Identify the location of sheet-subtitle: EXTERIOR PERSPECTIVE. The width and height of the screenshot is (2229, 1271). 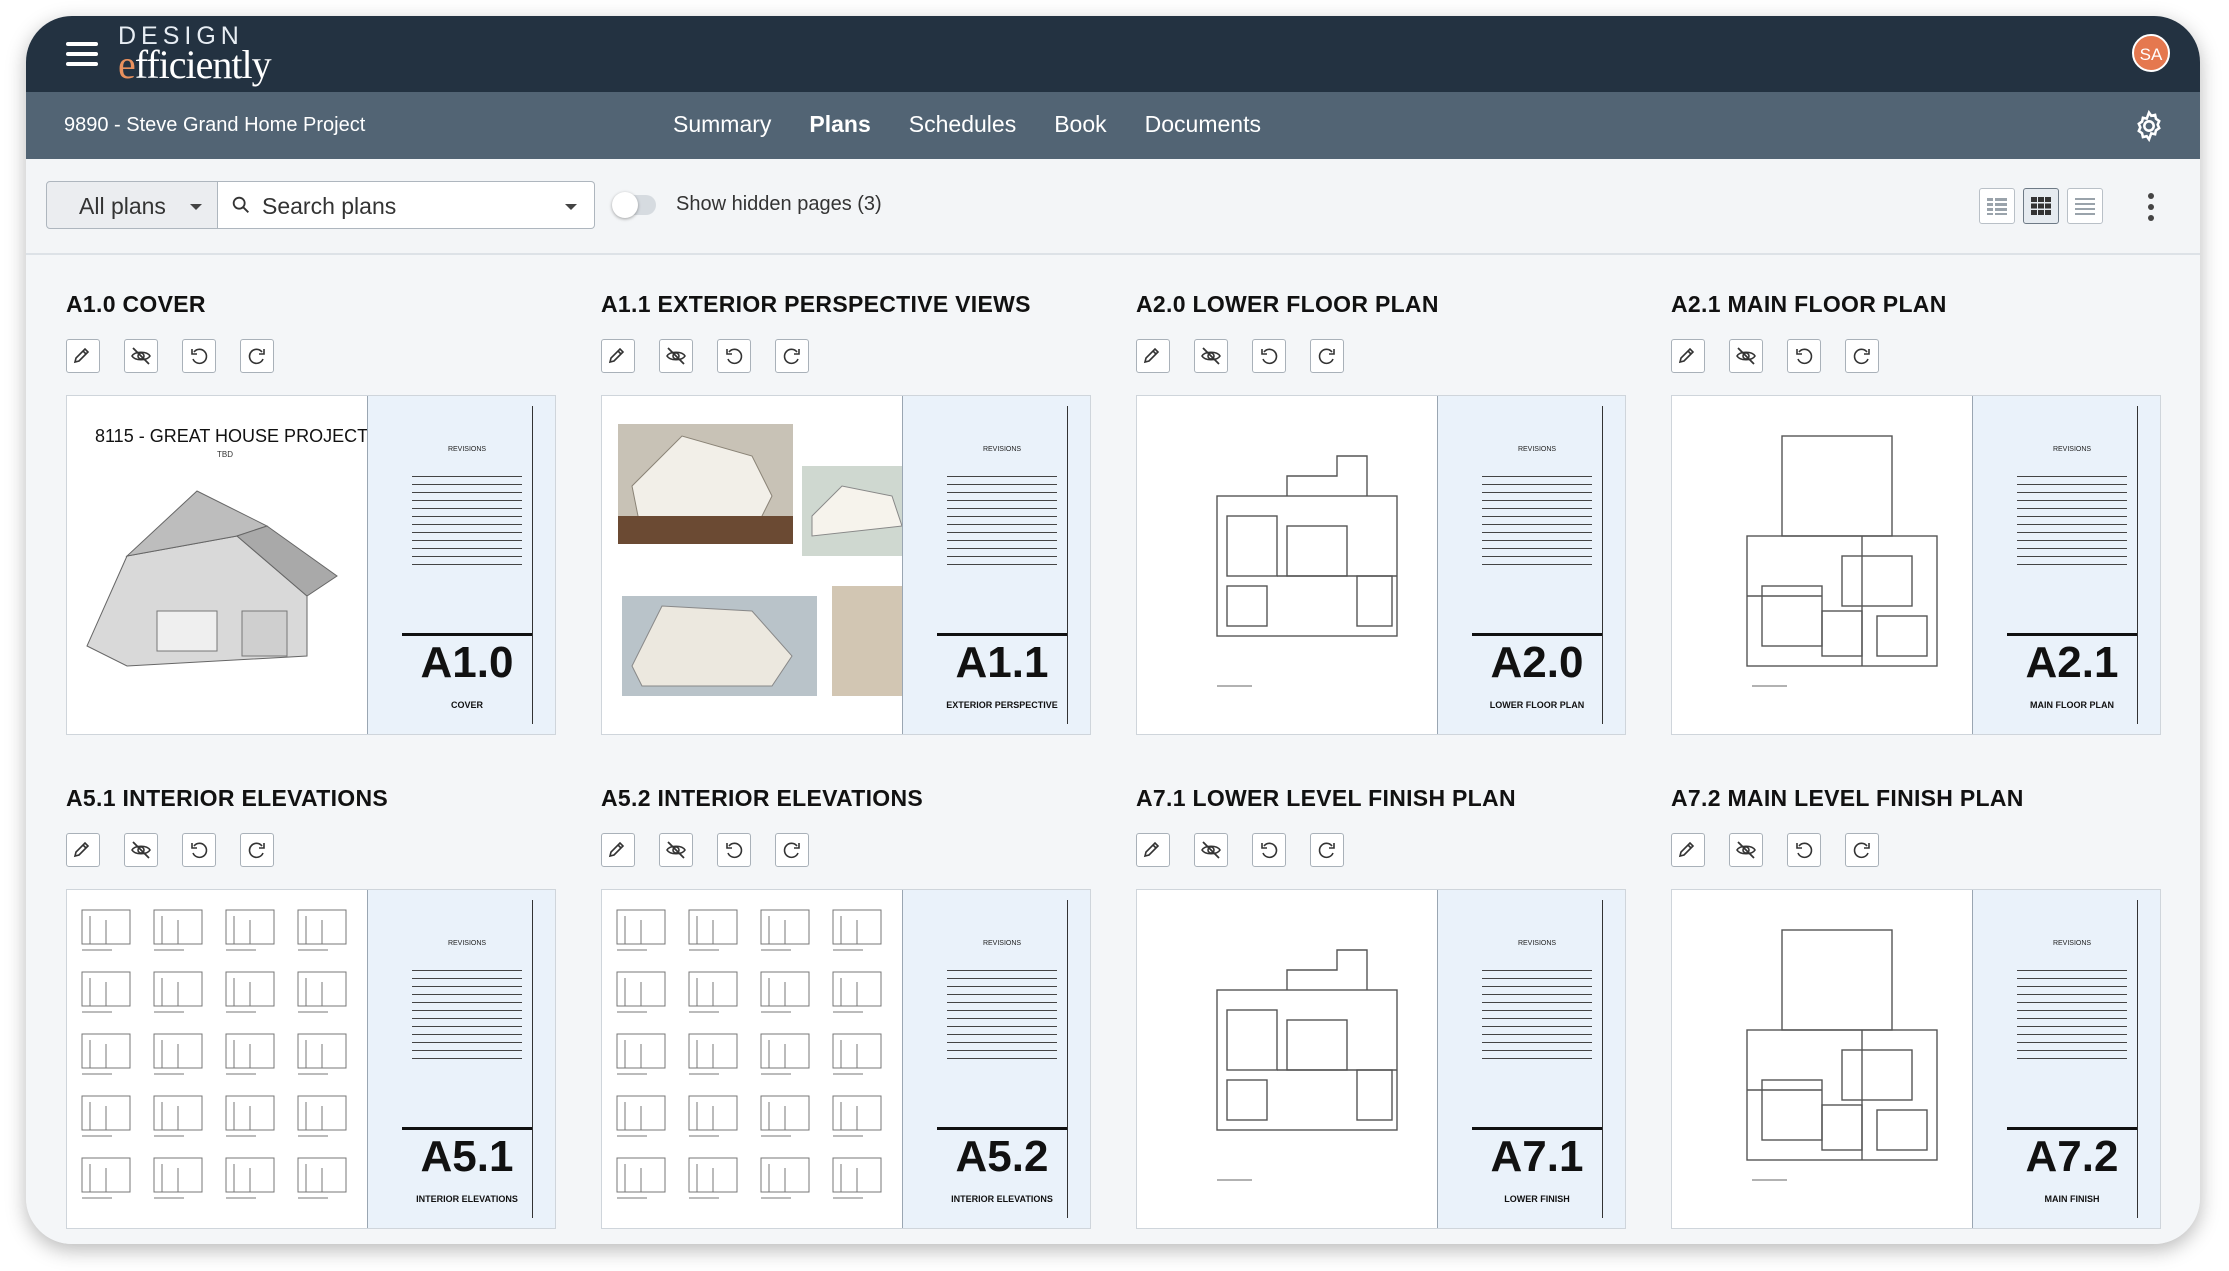
(1002, 705).